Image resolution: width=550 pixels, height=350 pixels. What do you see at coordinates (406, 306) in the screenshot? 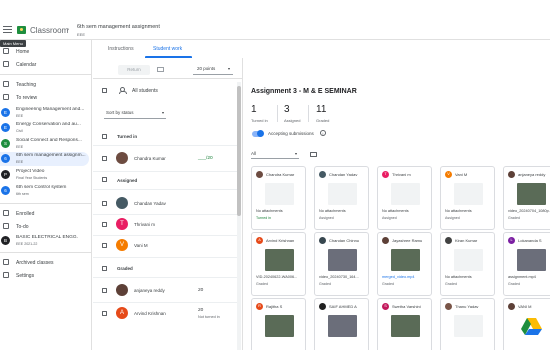
I see `card-student-name: Swetha Varshini` at bounding box center [406, 306].